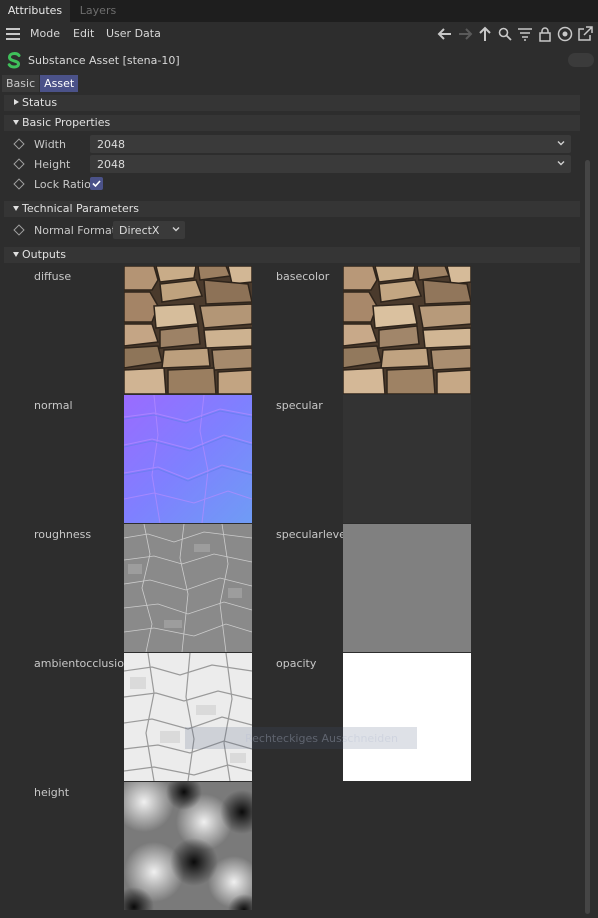 This screenshot has height=918, width=598. Describe the element at coordinates (98, 11) in the screenshot. I see `tab-layers: Layers` at that location.